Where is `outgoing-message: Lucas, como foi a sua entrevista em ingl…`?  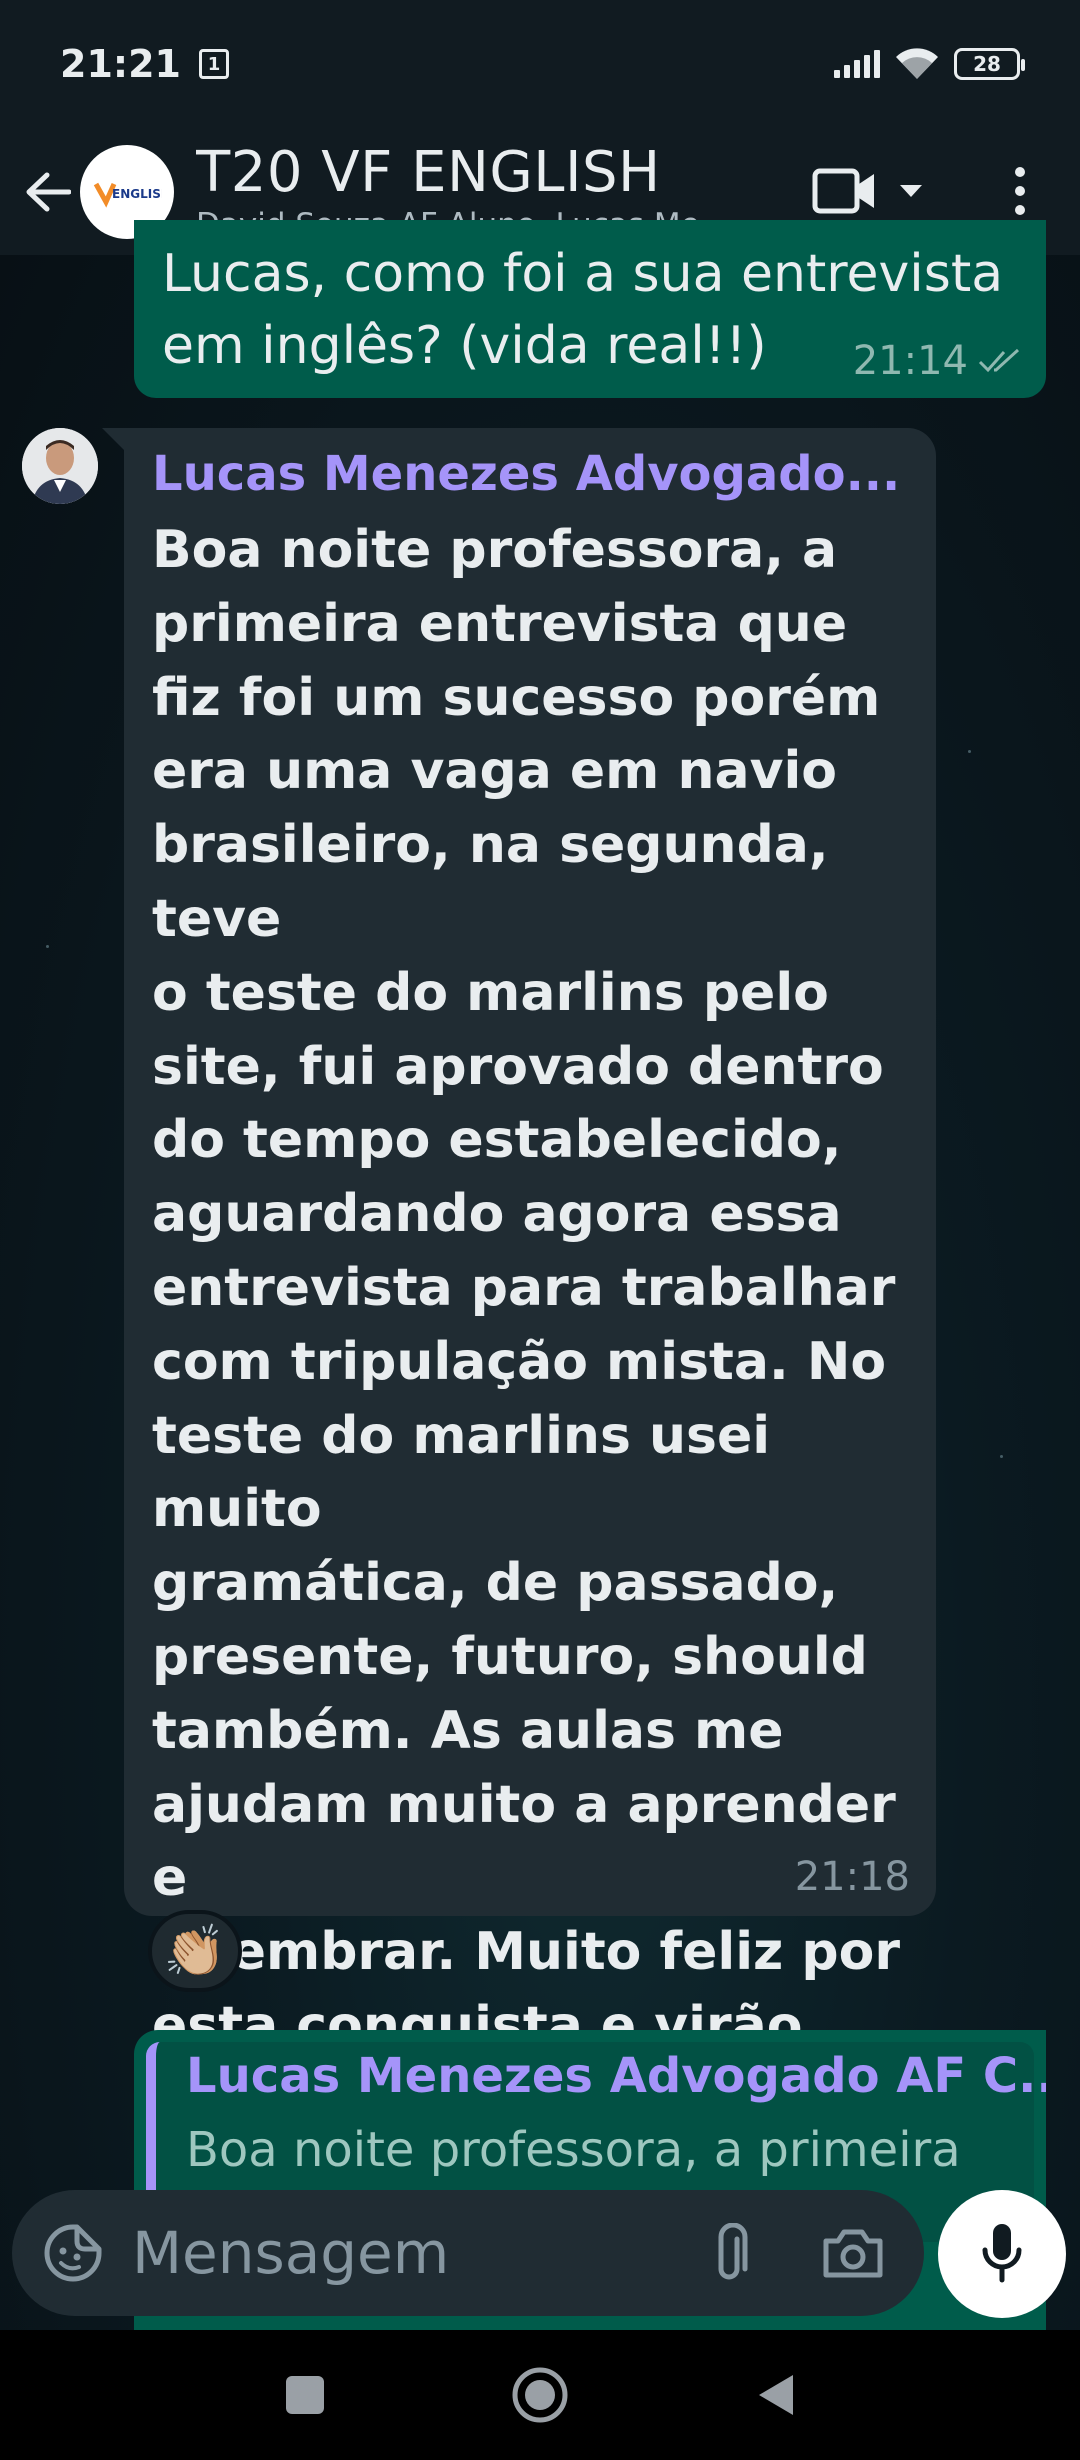 outgoing-message: Lucas, como foi a sua entrevista em ingl… is located at coordinates (590, 309).